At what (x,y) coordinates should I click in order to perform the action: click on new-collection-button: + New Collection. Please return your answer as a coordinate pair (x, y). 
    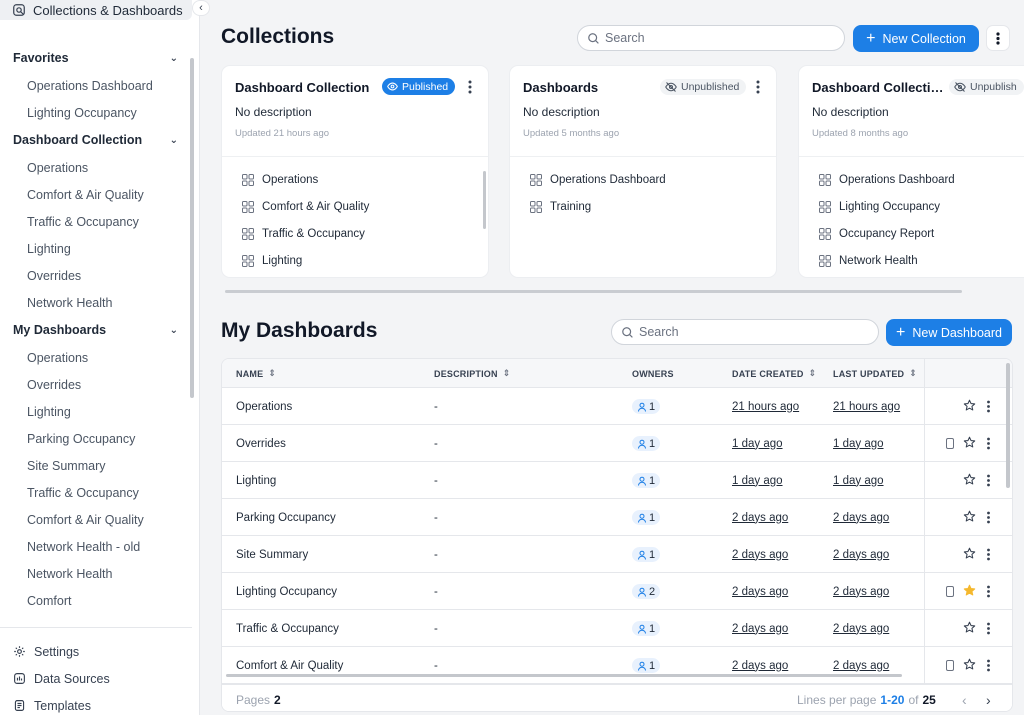
    Looking at the image, I should click on (916, 38).